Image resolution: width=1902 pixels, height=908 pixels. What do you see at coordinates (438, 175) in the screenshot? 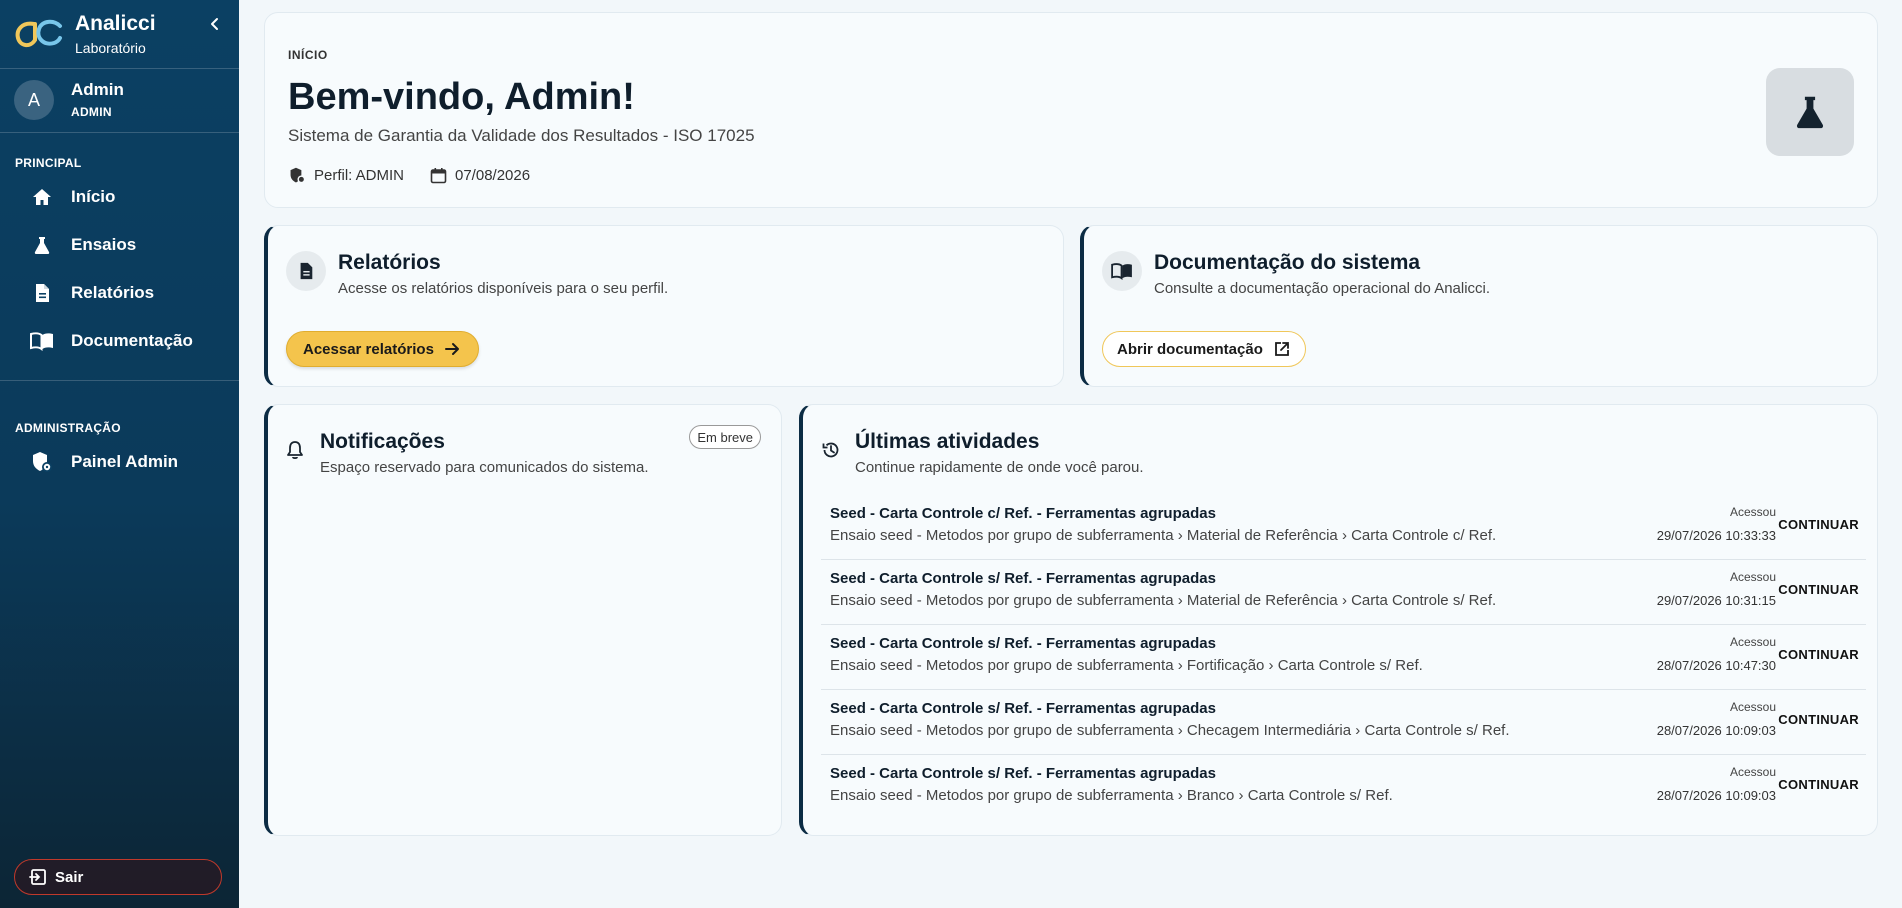
I see `calendar-icon` at bounding box center [438, 175].